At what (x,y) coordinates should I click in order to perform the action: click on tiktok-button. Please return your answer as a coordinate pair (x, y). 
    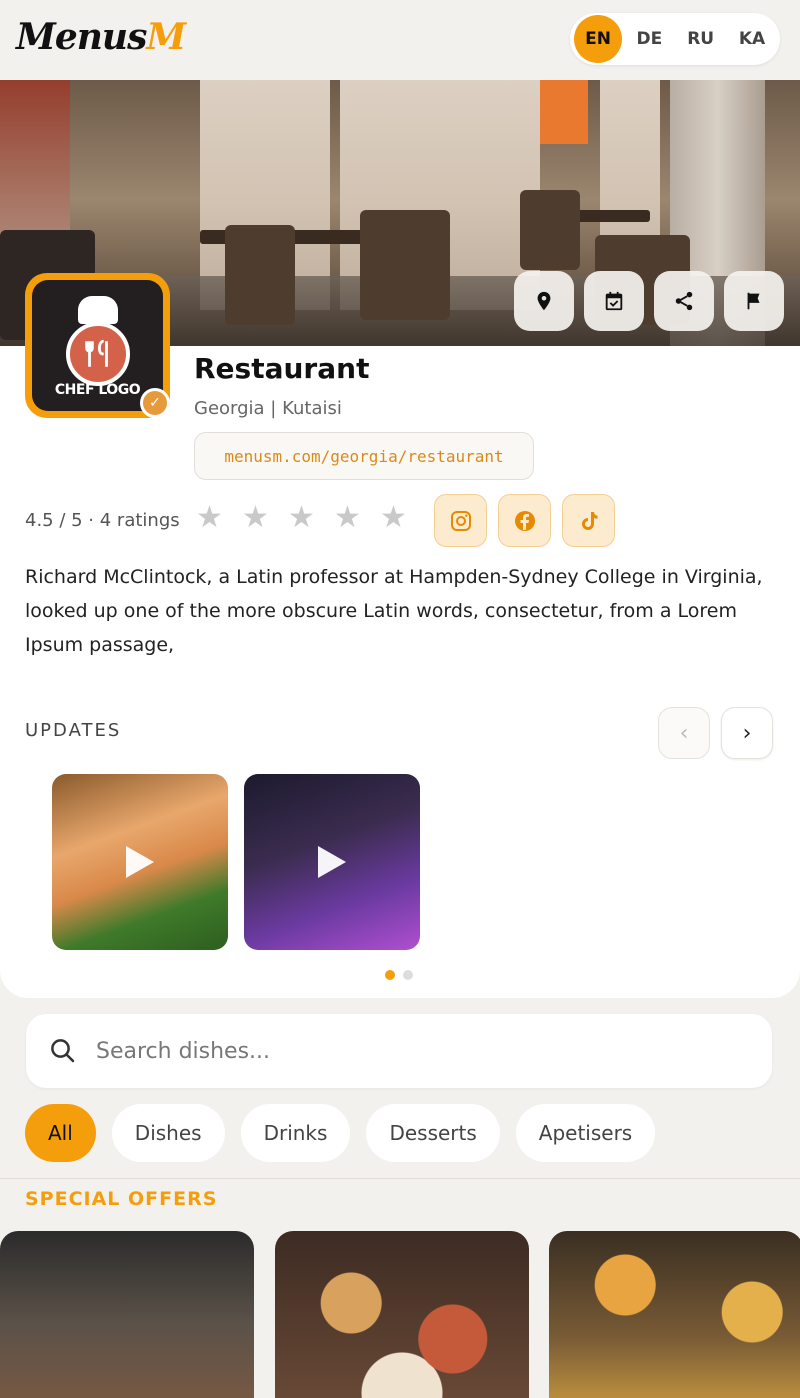
    Looking at the image, I should click on (588, 520).